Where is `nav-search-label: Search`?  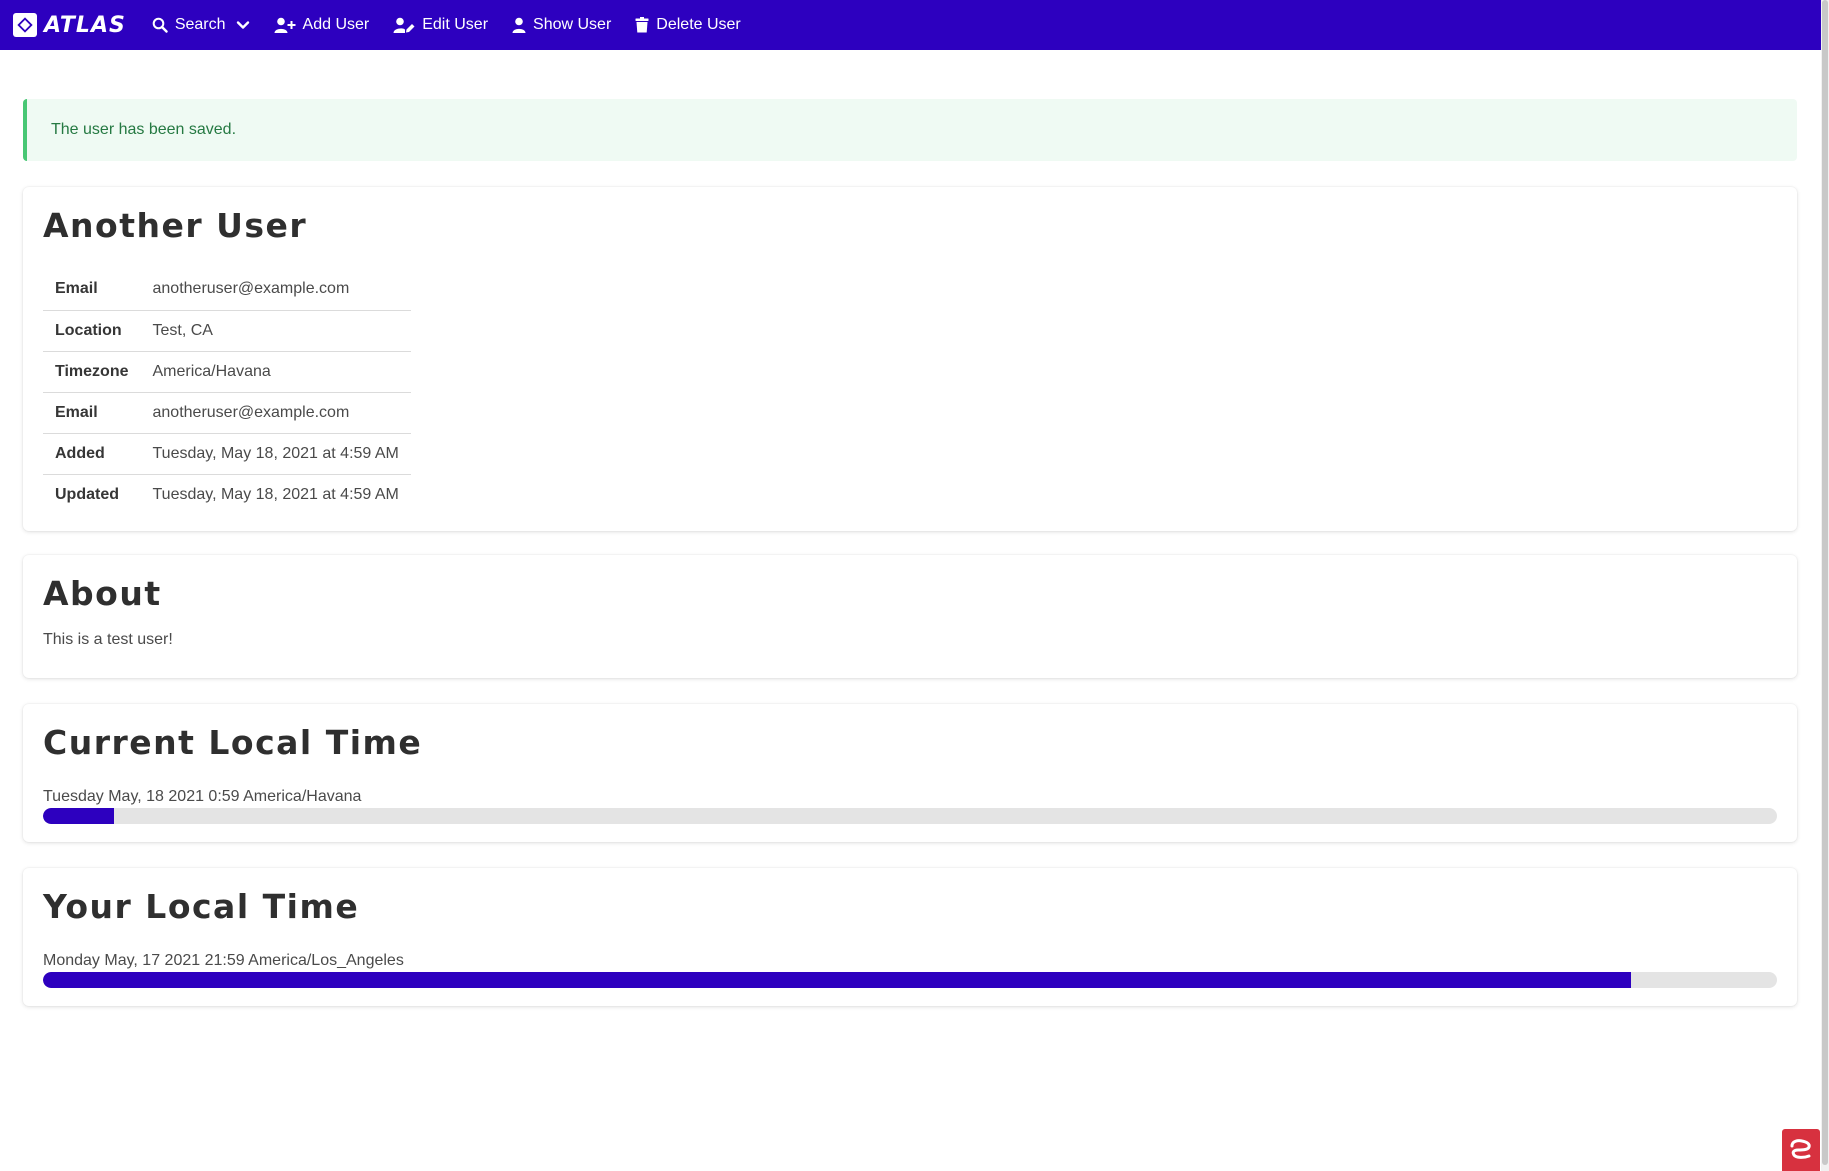
nav-search-label: Search is located at coordinates (200, 24).